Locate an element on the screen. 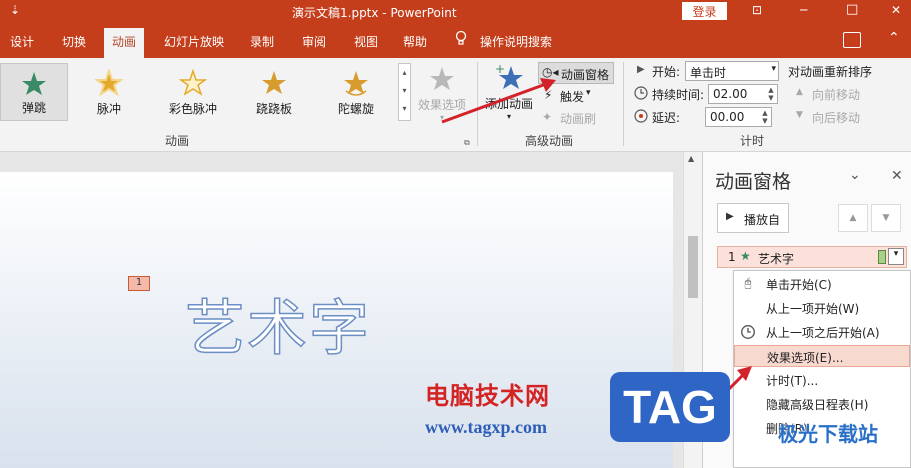 The height and width of the screenshot is (468, 911). watermark-site-name: 电脑技术网 is located at coordinates (487, 396).